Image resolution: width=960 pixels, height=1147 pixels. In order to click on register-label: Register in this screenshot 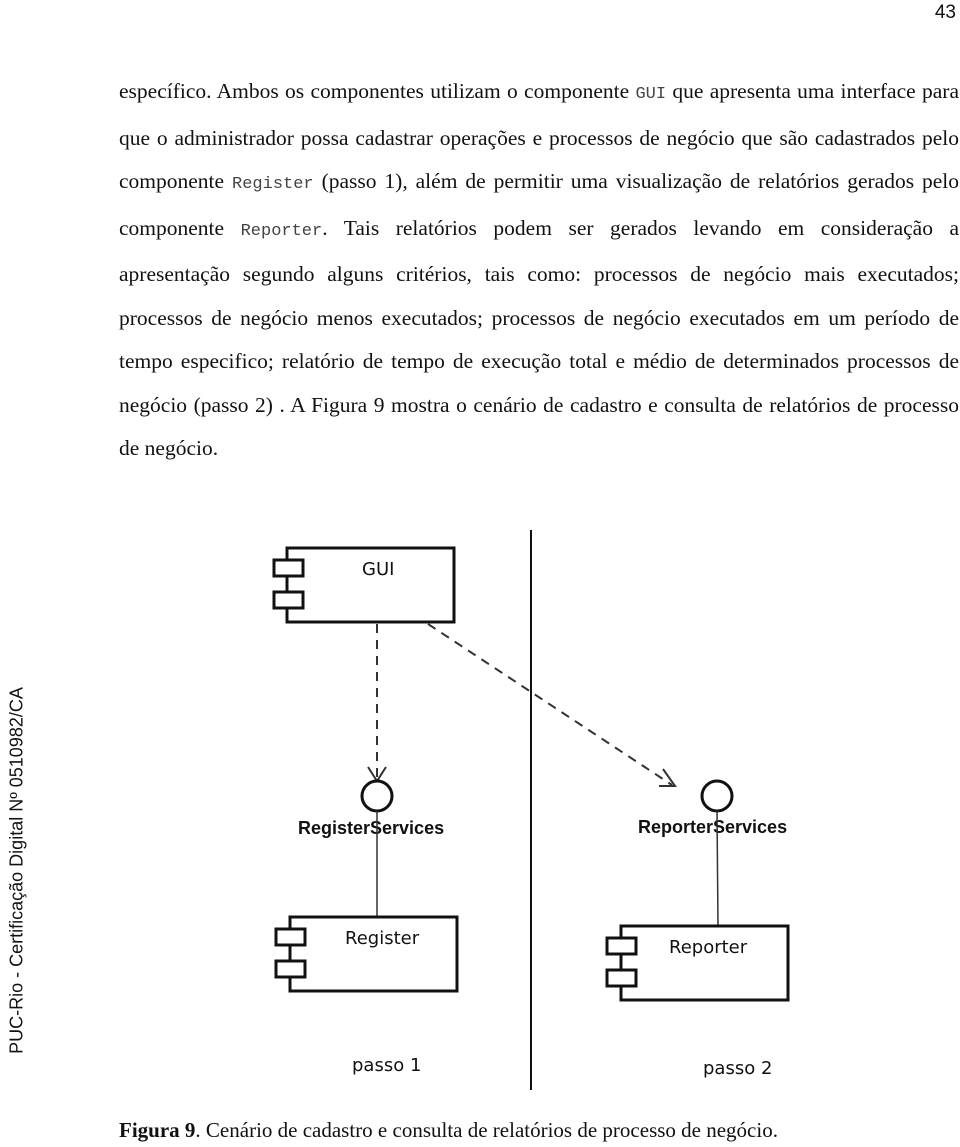, I will do `click(382, 938)`.